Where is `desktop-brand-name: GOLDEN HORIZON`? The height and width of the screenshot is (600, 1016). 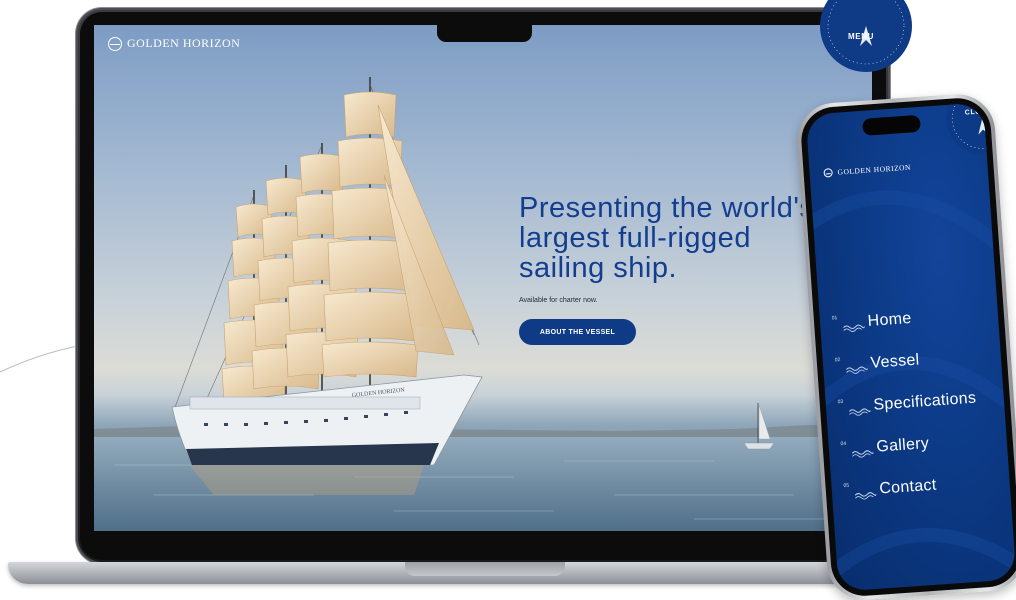 desktop-brand-name: GOLDEN HORIZON is located at coordinates (184, 43).